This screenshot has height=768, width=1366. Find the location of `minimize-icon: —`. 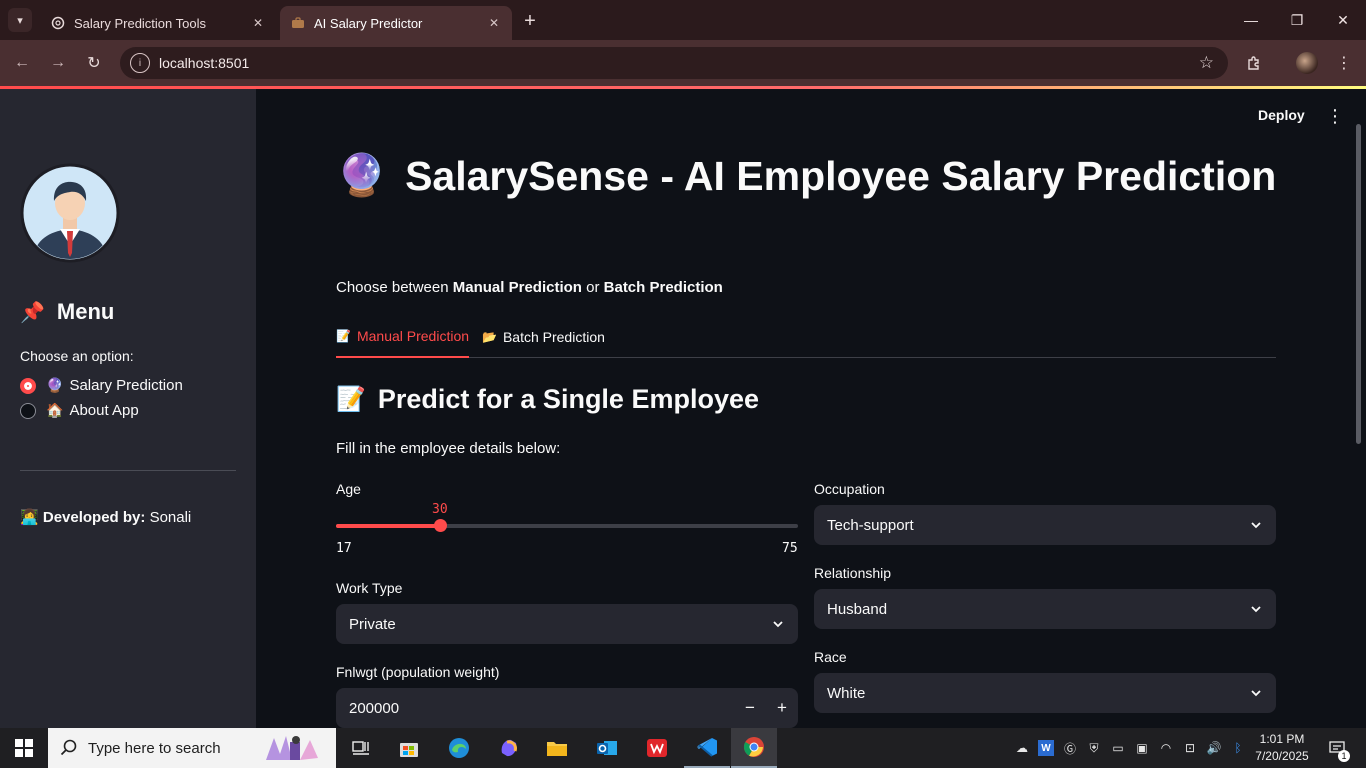

minimize-icon: — is located at coordinates (1251, 20).